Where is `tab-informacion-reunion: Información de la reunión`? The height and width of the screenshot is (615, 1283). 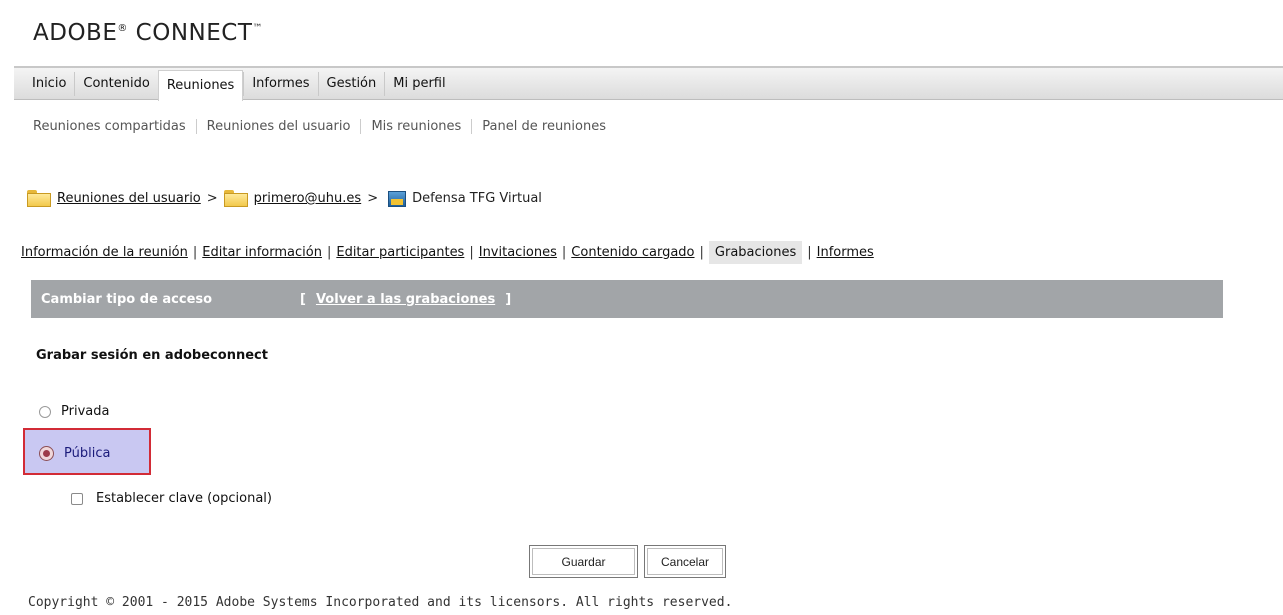
tab-informacion-reunion: Información de la reunión is located at coordinates (104, 252).